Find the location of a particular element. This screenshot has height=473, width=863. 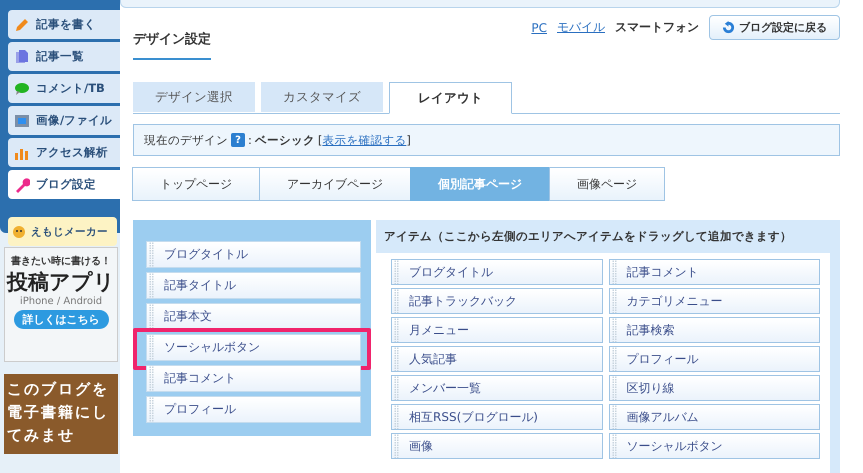

layout-item: 記事タイトル is located at coordinates (253, 285).